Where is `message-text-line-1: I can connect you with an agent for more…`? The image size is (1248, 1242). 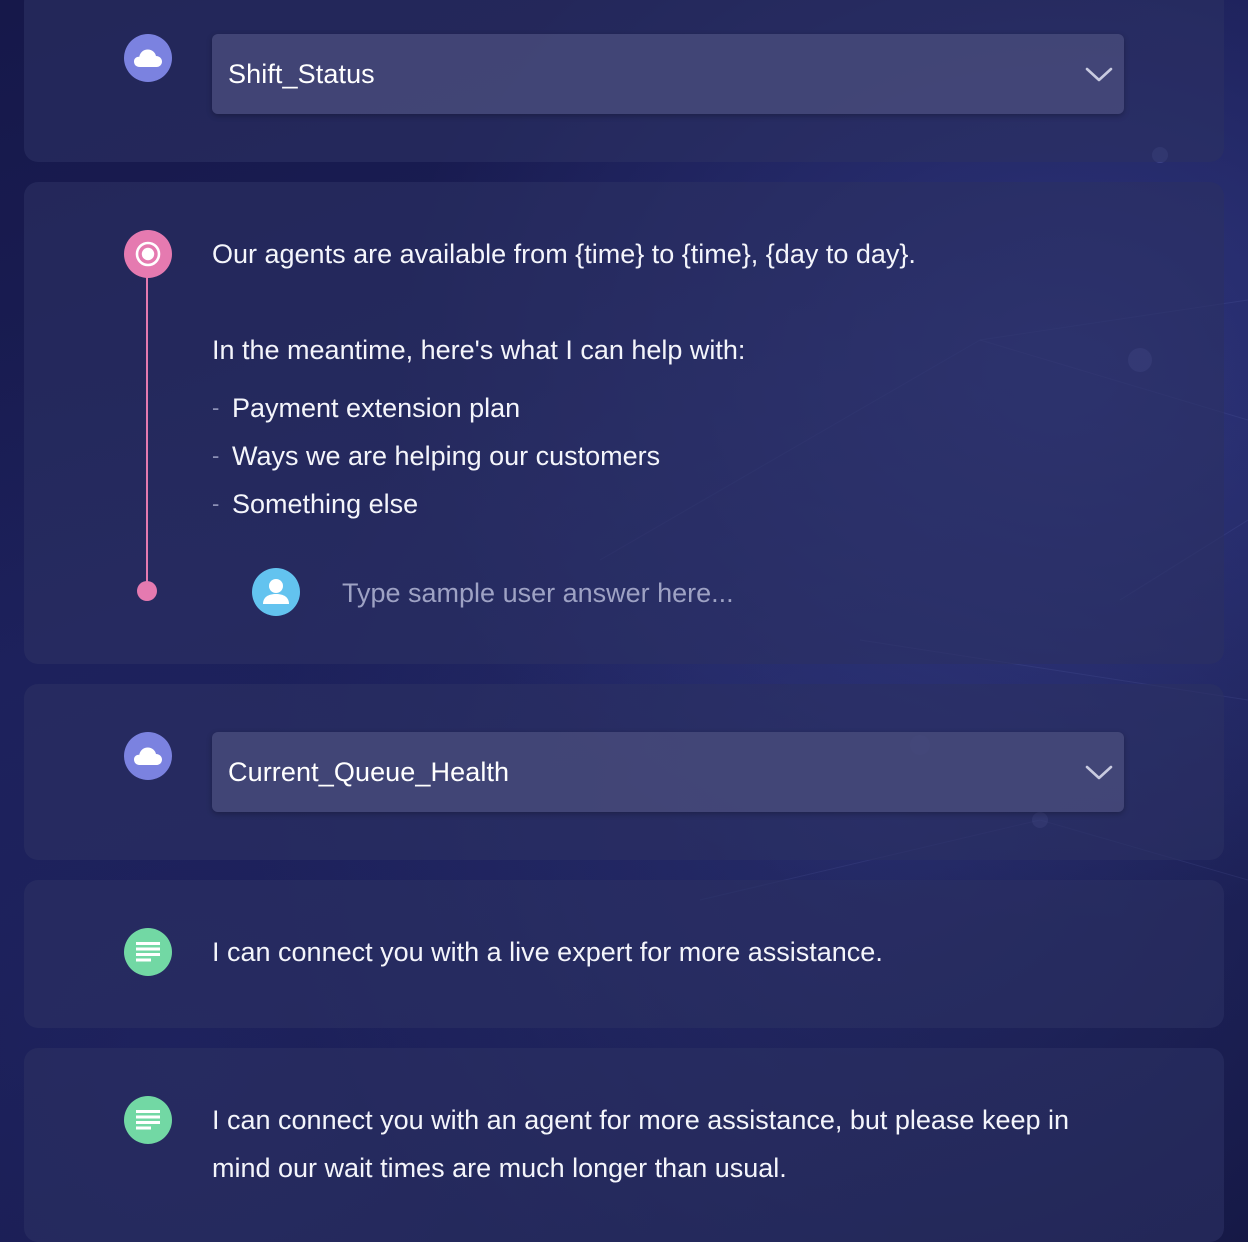 message-text-line-1: I can connect you with an agent for more… is located at coordinates (641, 1120).